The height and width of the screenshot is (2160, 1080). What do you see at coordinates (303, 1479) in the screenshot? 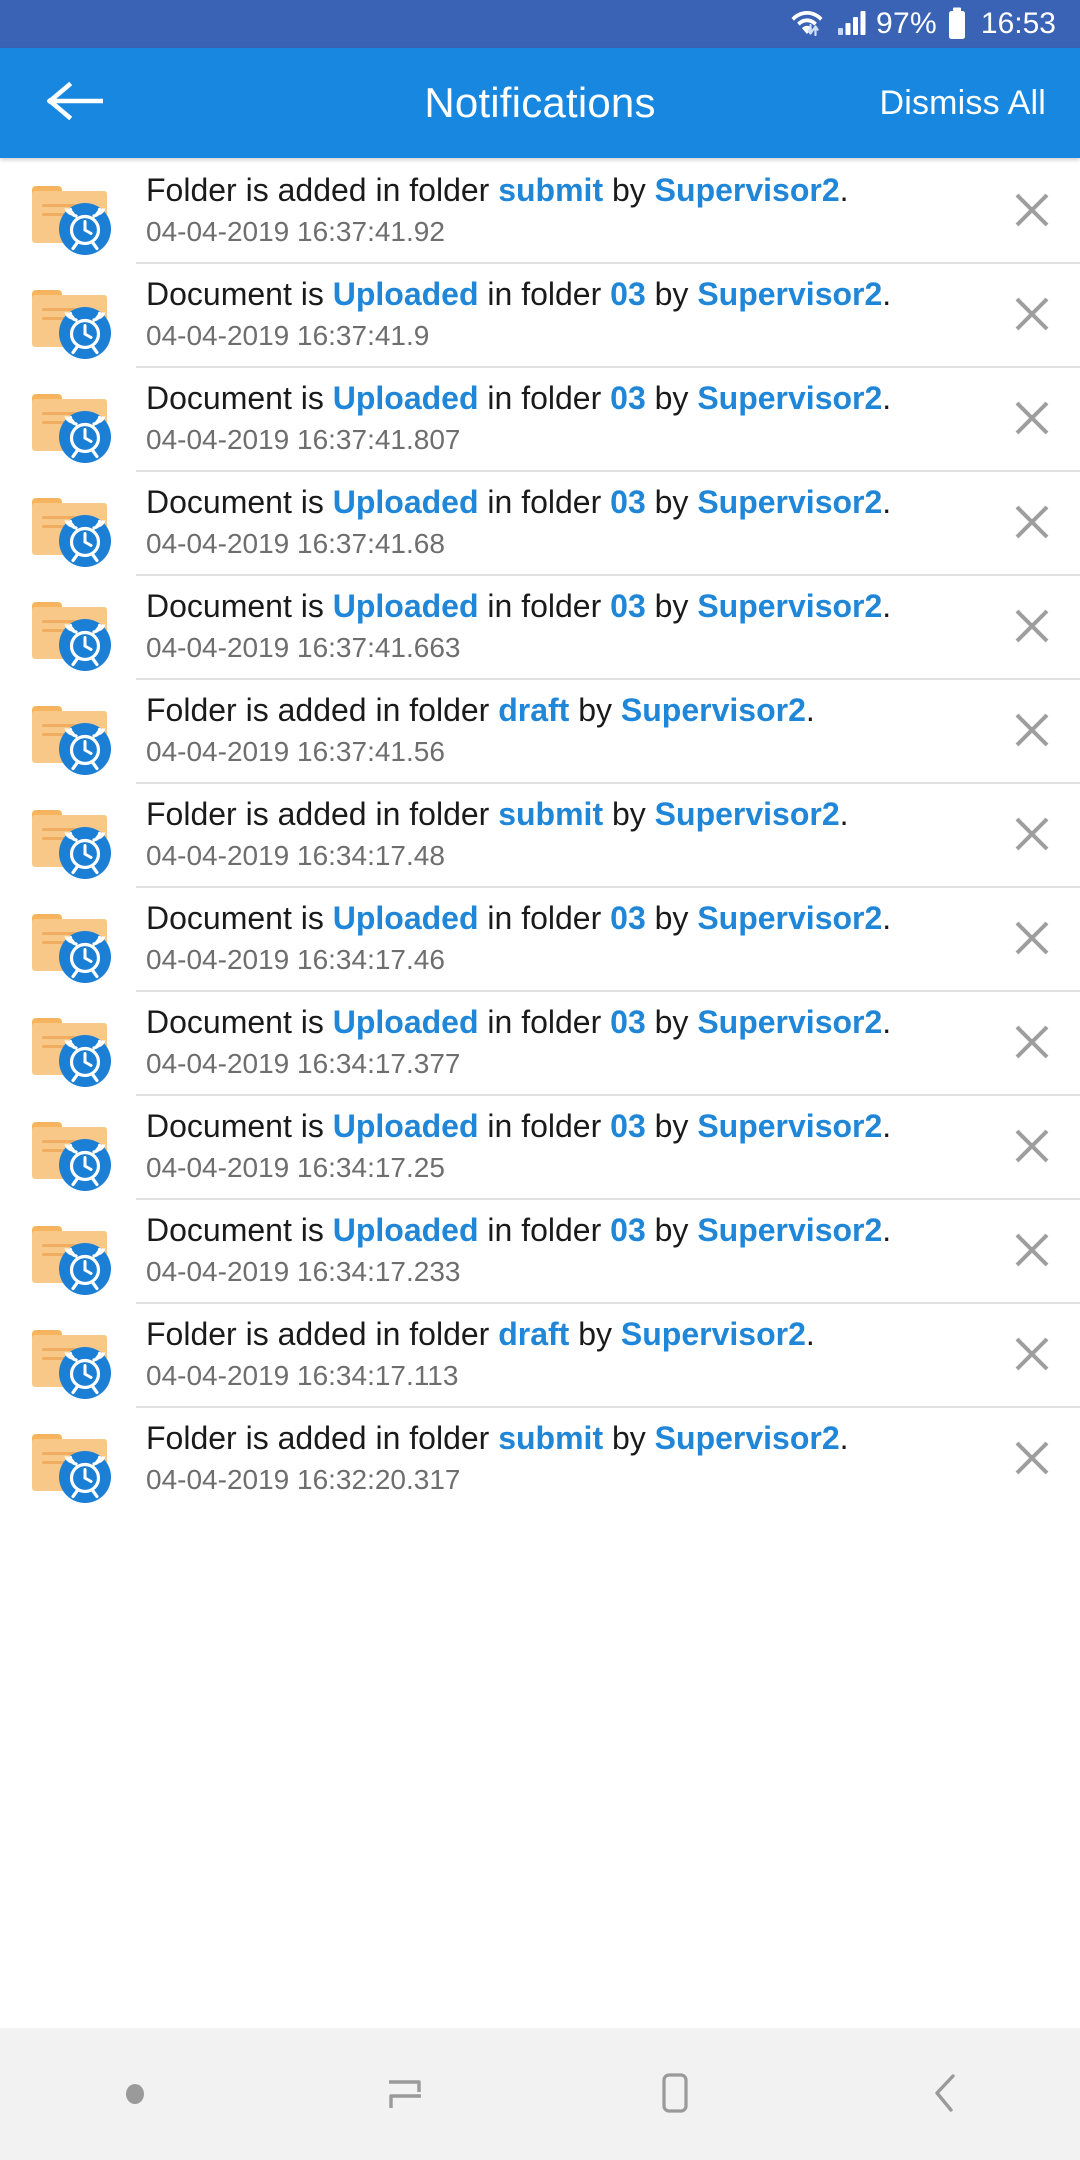
I see `notification-timestamp: 04-04-2019 16:32:20.317` at bounding box center [303, 1479].